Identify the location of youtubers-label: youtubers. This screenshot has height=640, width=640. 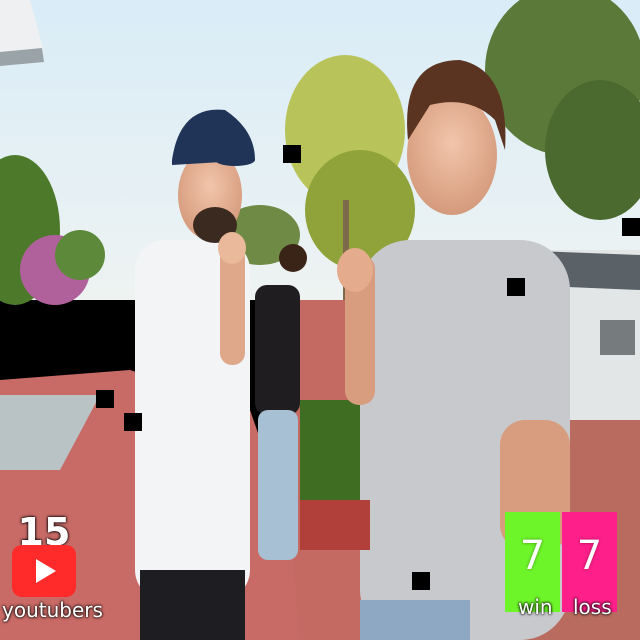
(52, 610).